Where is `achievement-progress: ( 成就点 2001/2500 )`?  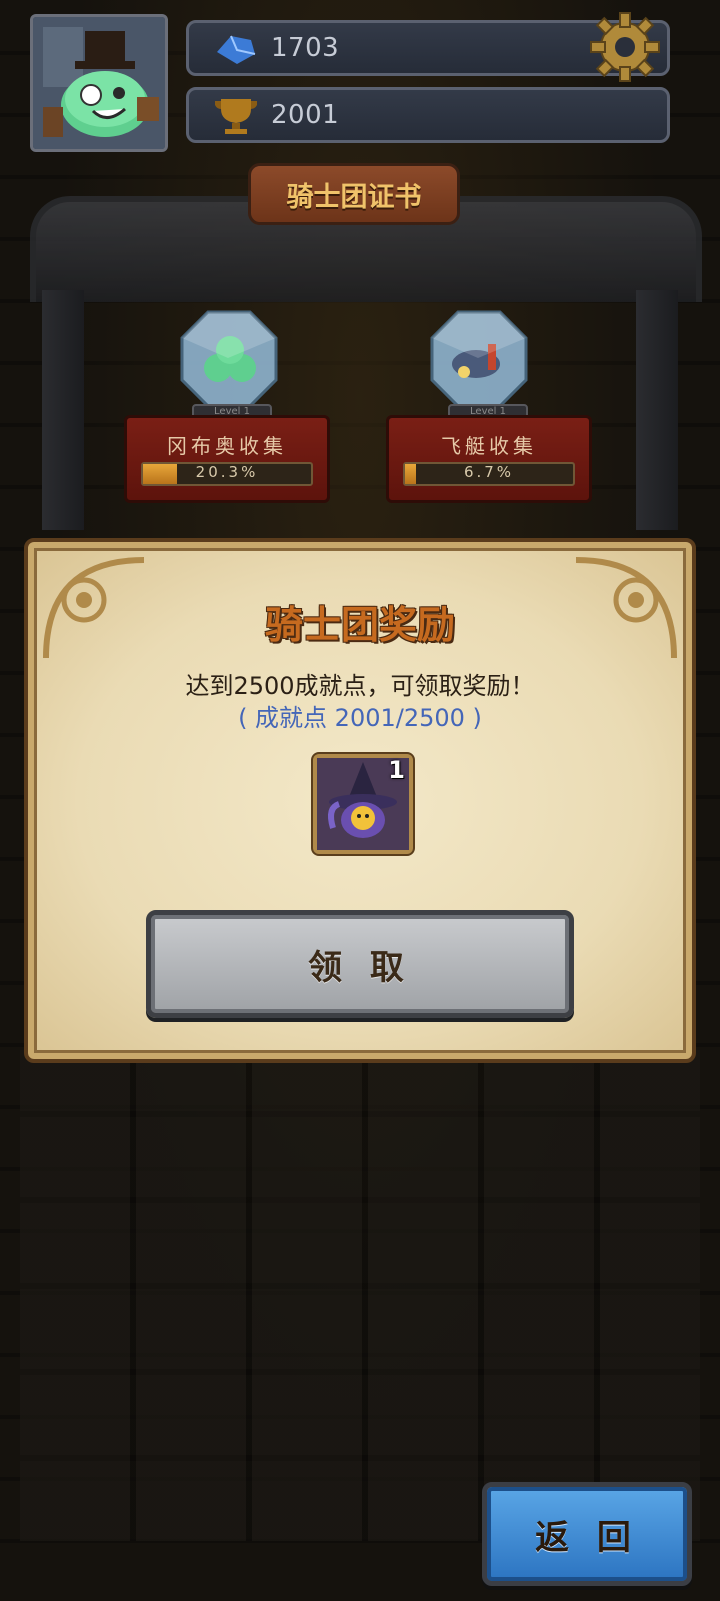 achievement-progress: ( 成就点 2001/2500 ) is located at coordinates (360, 718).